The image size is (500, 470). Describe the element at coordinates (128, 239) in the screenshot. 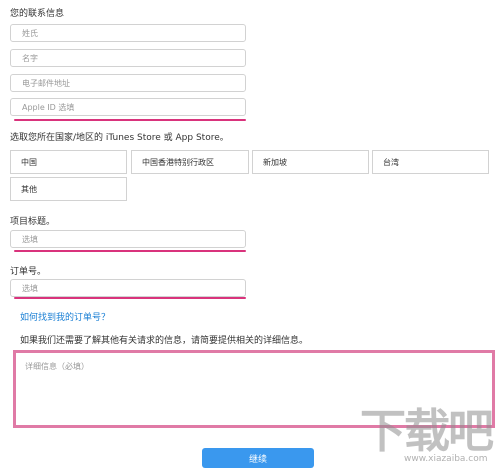

I see `project-title-field: 选填` at that location.